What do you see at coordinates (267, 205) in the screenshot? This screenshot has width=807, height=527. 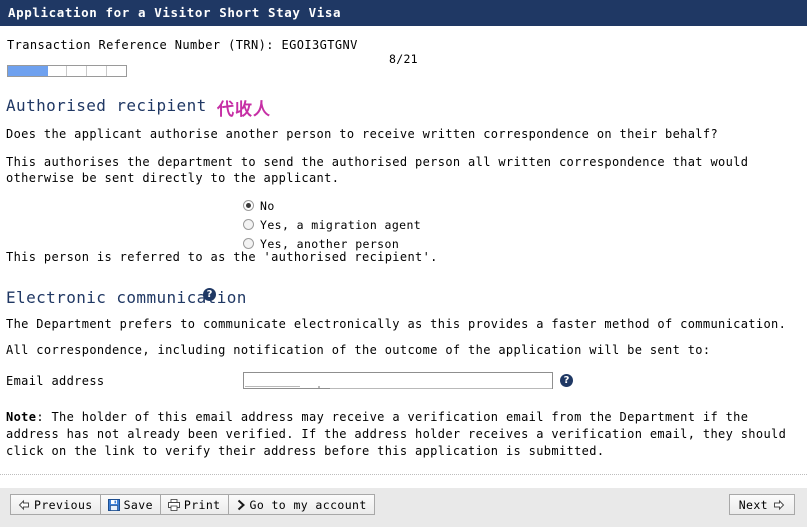 I see `radio-option-label: No` at bounding box center [267, 205].